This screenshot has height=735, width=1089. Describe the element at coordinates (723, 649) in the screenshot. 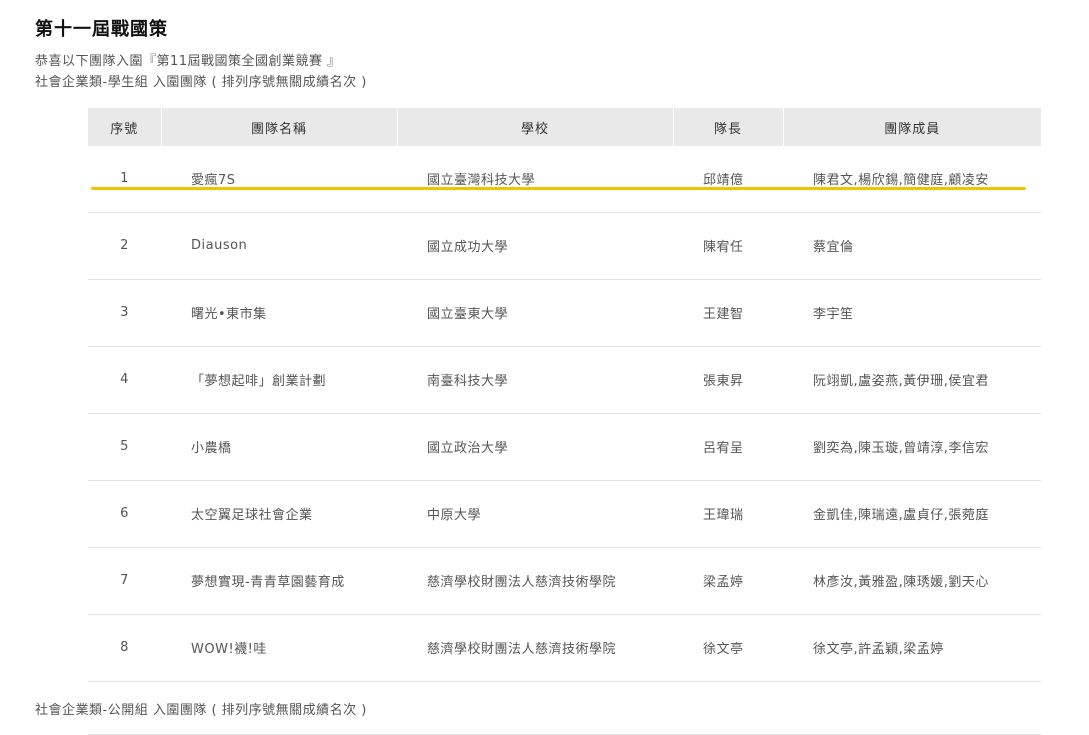

I see `cell-leader: 徐文亭` at that location.